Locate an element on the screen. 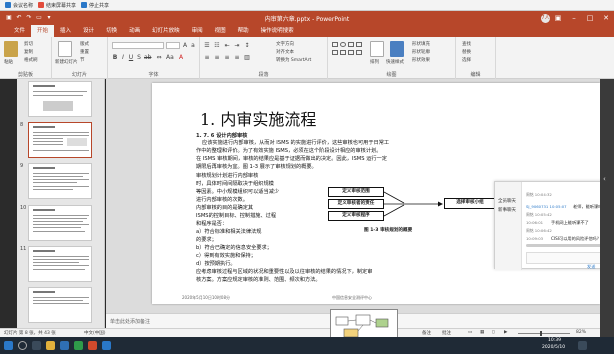 The height and width of the screenshot is (354, 614). underline-icon: U is located at coordinates (131, 58).